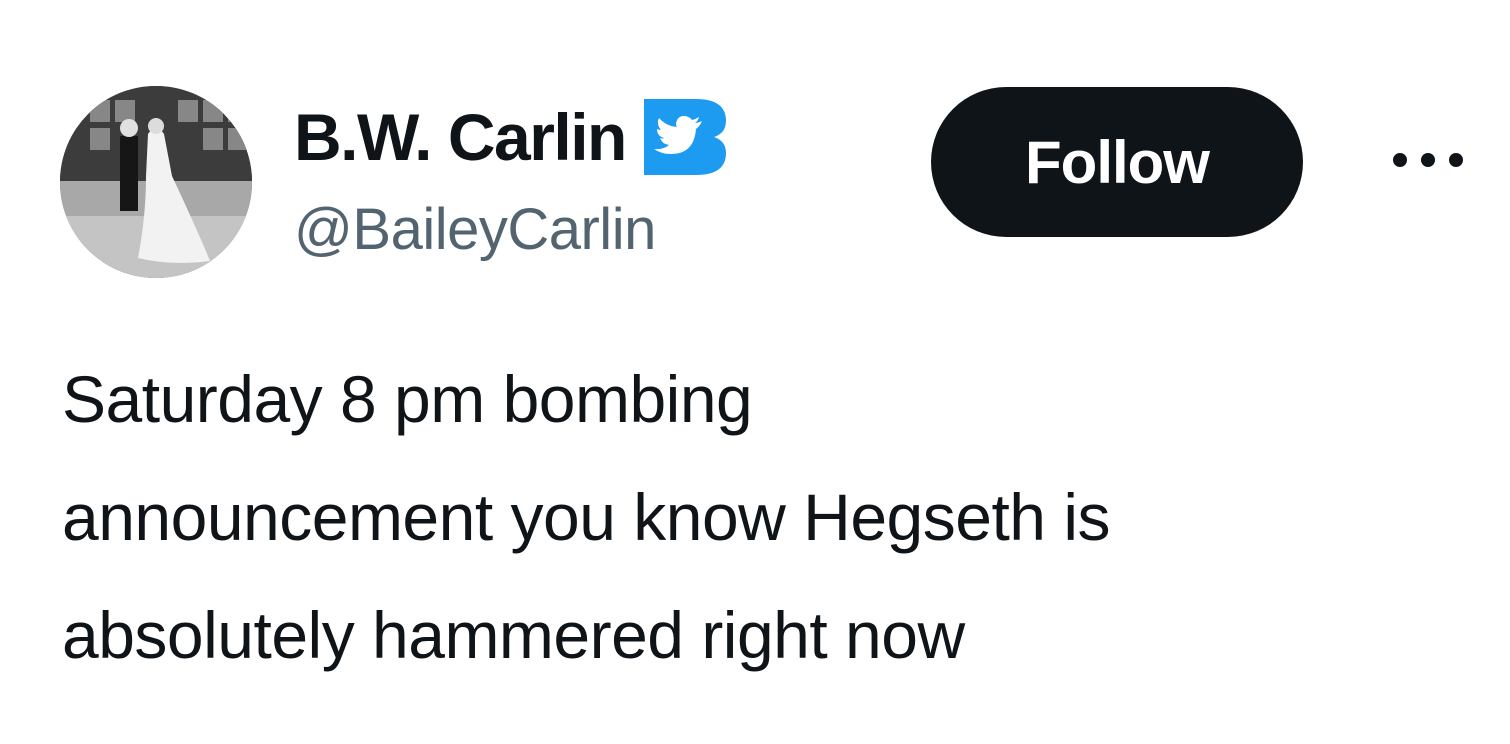  I want to click on follow-button: Follow, so click(1117, 162).